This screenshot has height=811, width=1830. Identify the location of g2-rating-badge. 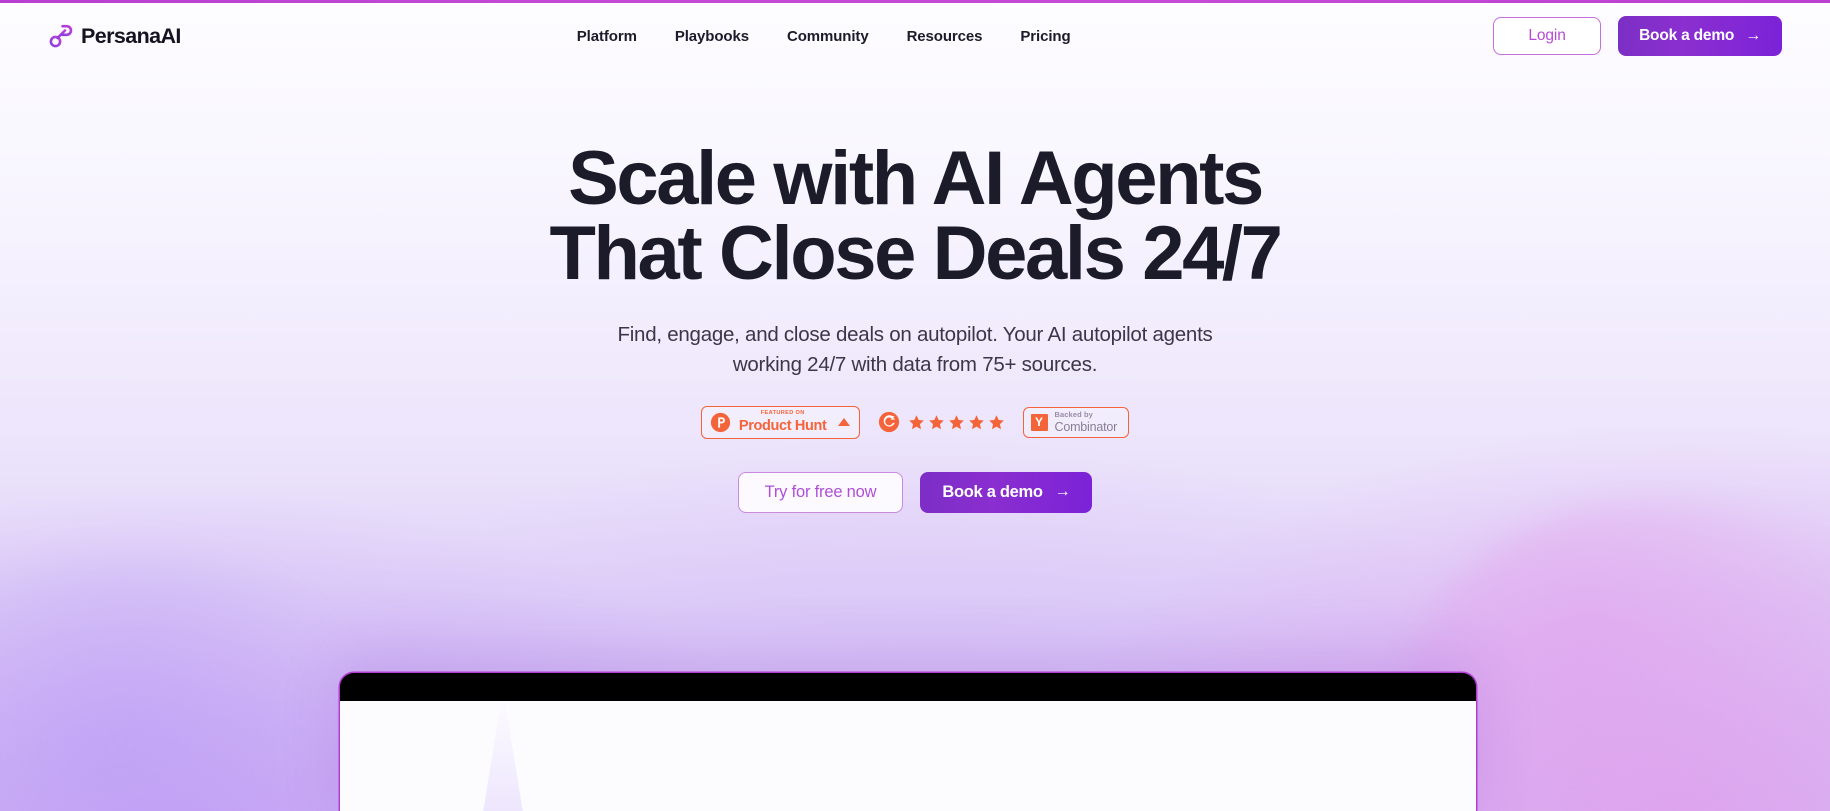
(941, 422).